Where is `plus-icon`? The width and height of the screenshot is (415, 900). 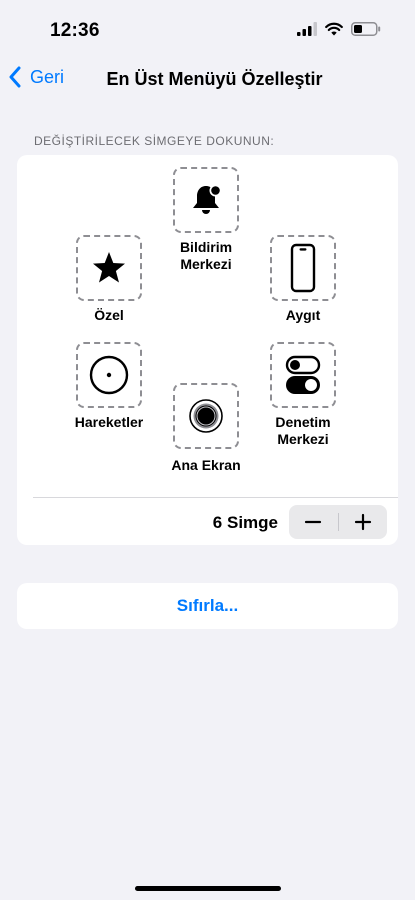 plus-icon is located at coordinates (362, 522).